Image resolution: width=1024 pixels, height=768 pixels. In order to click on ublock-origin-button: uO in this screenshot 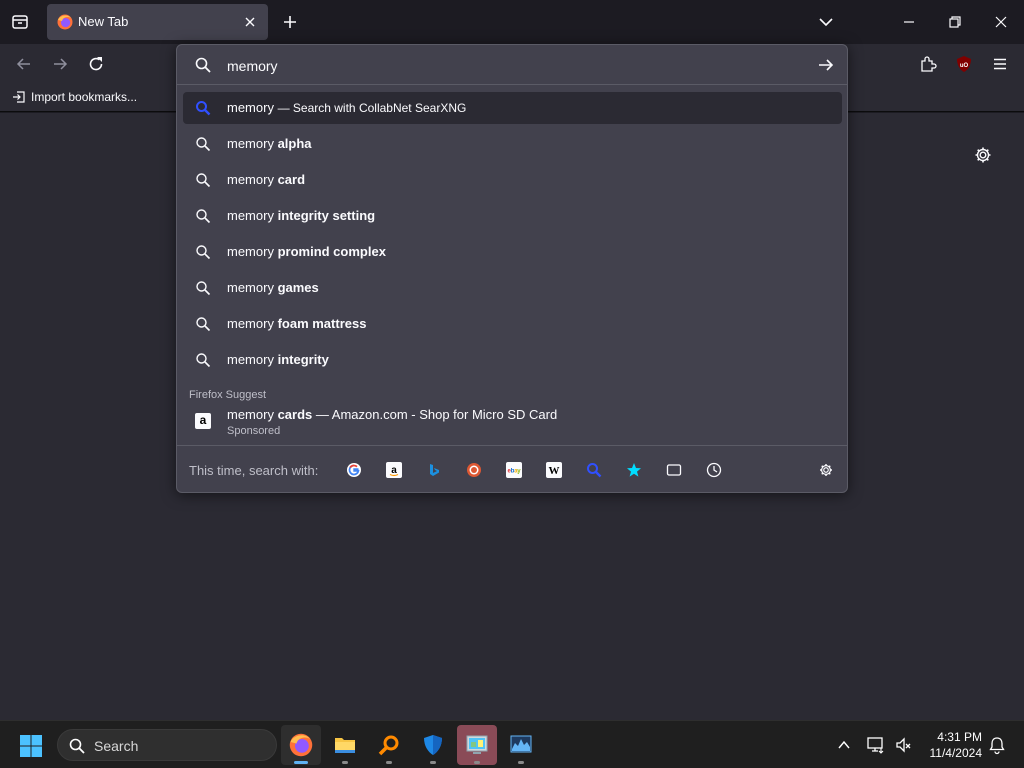, I will do `click(964, 64)`.